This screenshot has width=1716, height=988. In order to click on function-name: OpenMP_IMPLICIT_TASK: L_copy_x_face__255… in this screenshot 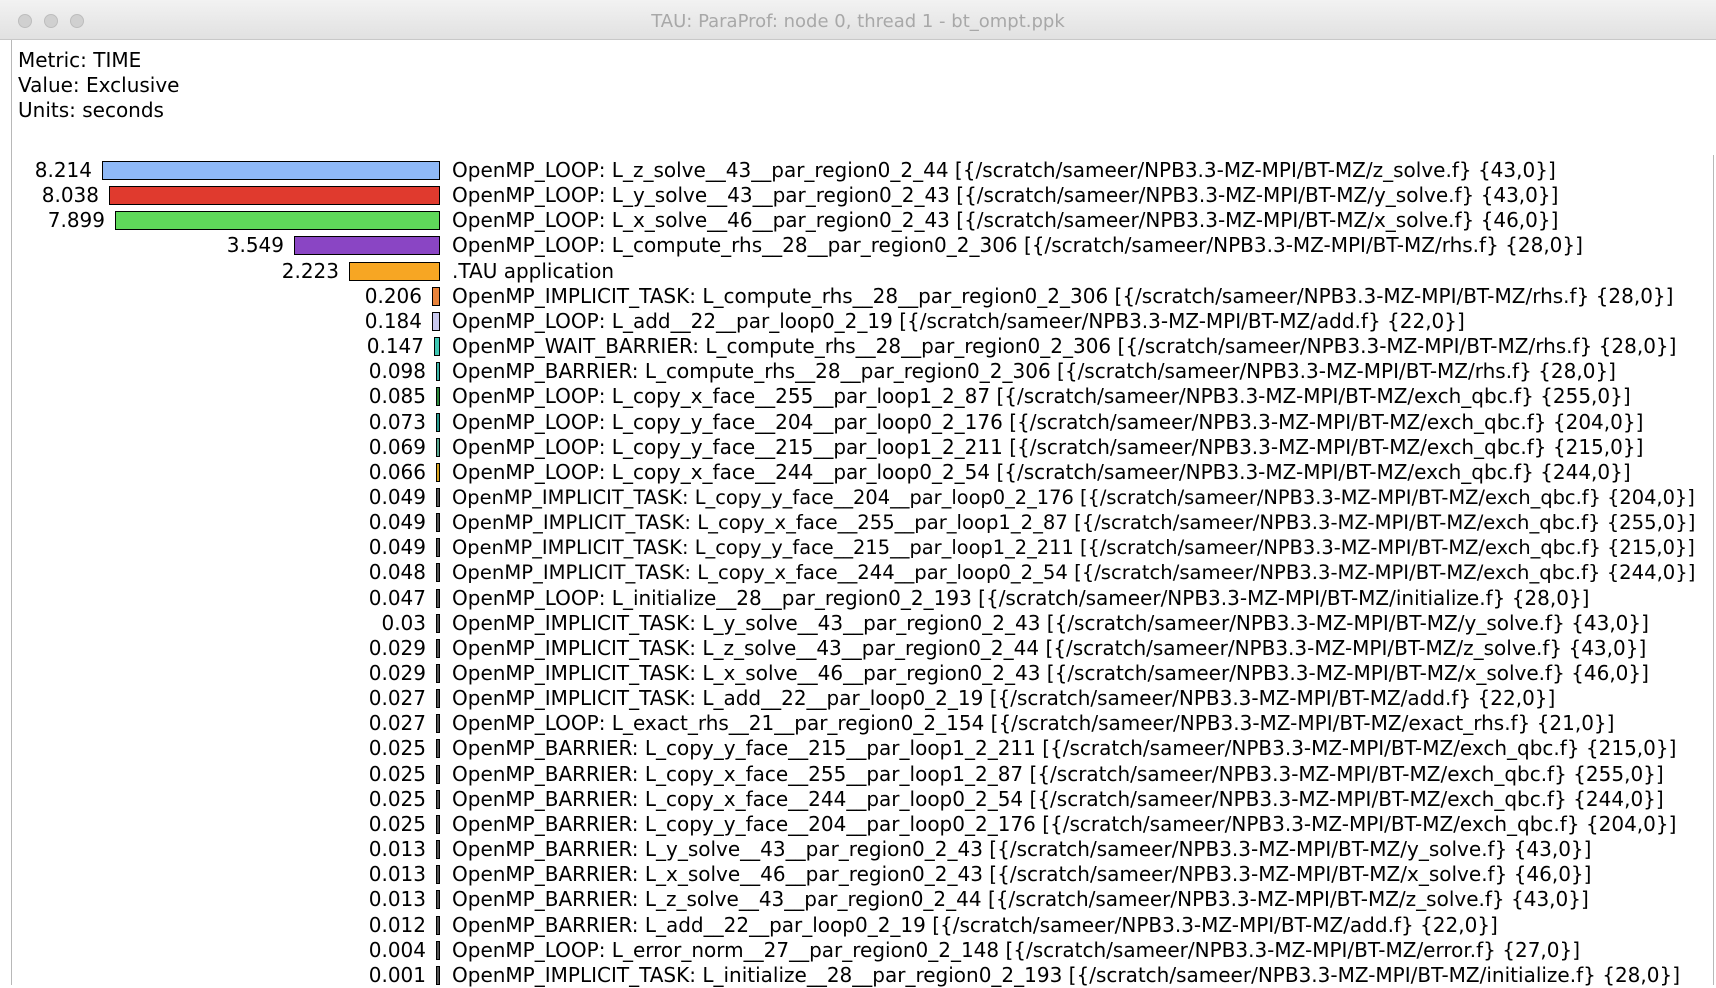, I will do `click(1073, 522)`.